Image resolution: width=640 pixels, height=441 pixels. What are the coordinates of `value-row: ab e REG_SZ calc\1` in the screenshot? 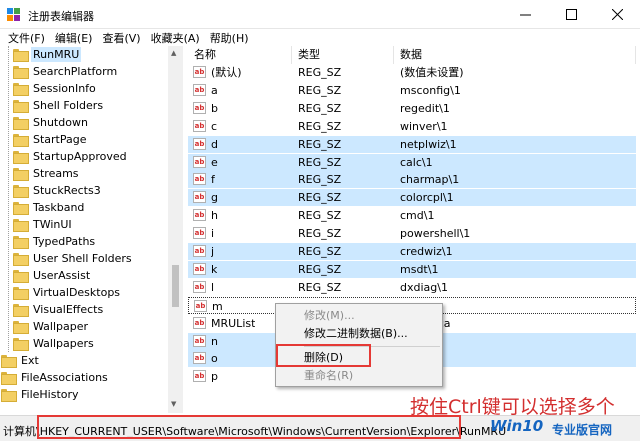 It's located at (412, 162).